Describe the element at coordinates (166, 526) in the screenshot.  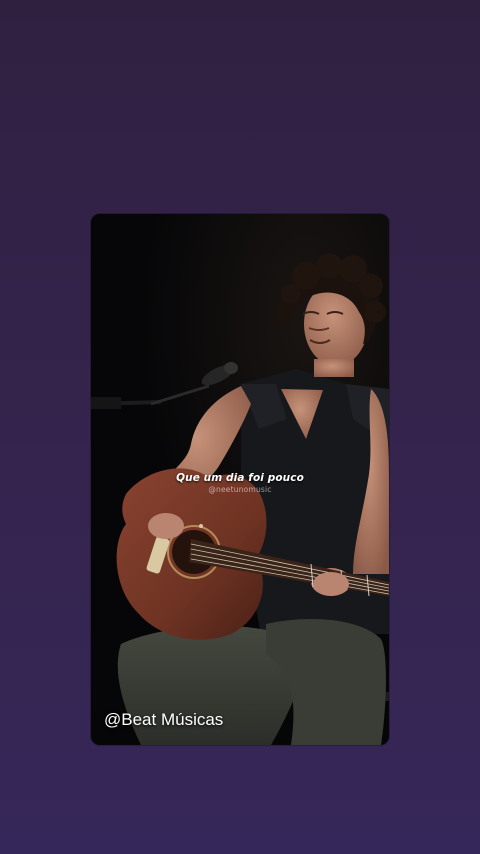
I see `performer-right-hand` at that location.